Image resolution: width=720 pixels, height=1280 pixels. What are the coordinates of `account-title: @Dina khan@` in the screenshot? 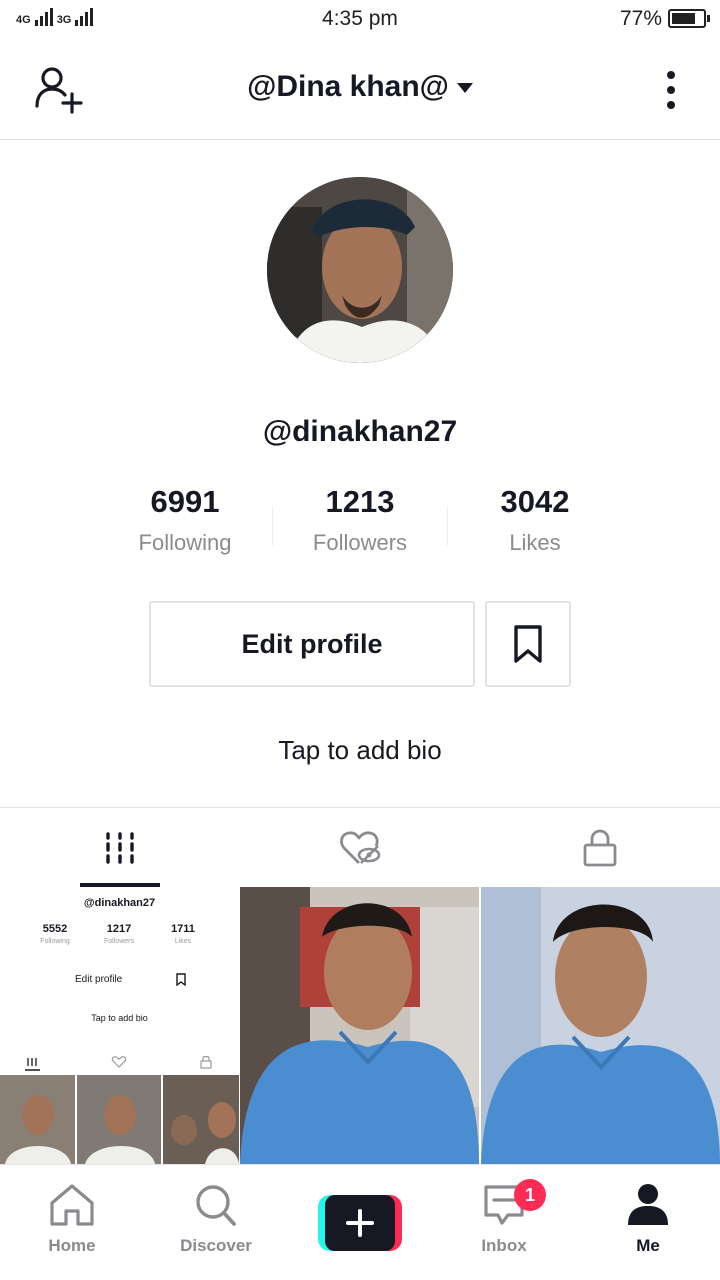 It's located at (348, 86).